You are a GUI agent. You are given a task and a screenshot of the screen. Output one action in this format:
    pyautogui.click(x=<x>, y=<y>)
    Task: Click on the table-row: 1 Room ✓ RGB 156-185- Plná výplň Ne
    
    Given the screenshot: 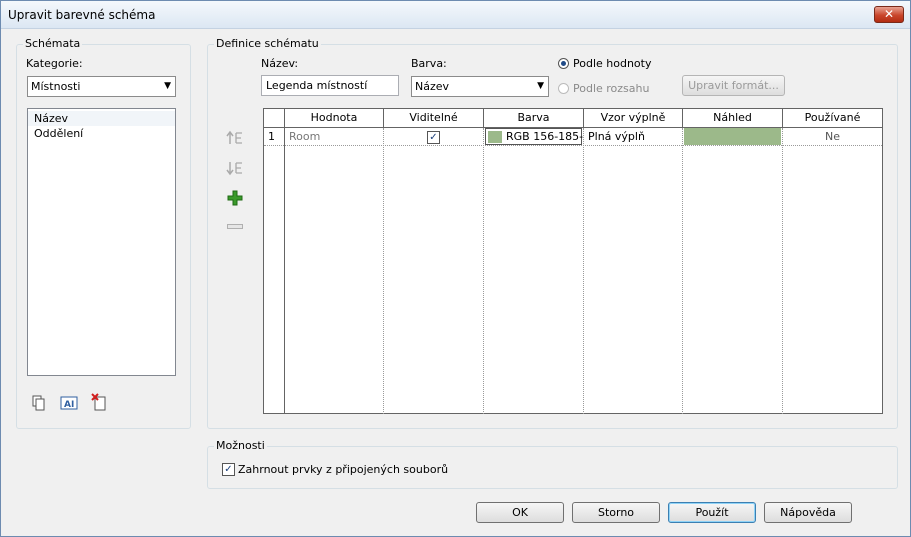 What is the action you would take?
    pyautogui.click(x=573, y=137)
    